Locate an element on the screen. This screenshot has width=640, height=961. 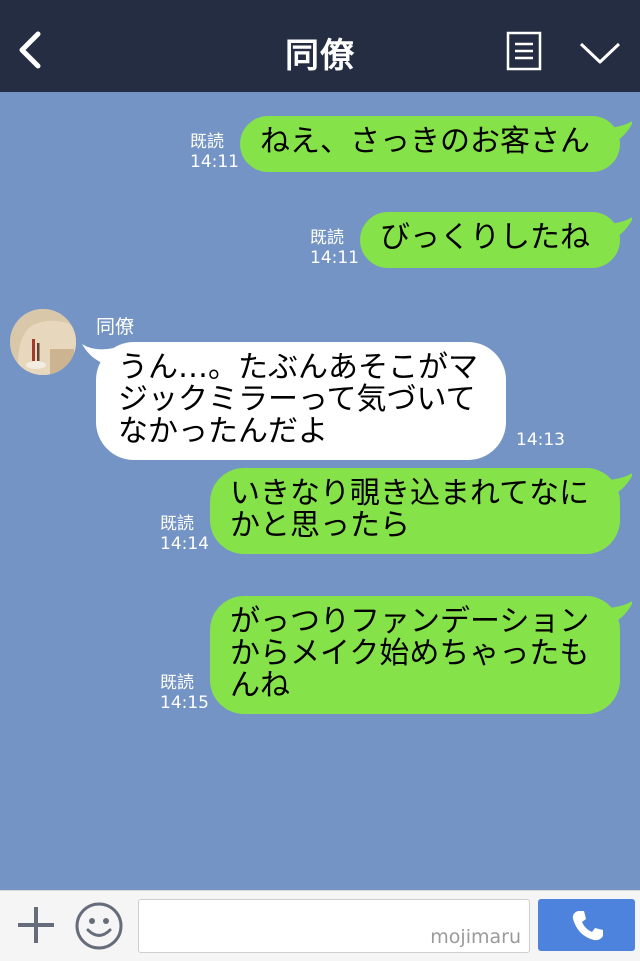
my-message-bubble: いきなり覗き込まれてなに かと思ったら is located at coordinates (415, 511).